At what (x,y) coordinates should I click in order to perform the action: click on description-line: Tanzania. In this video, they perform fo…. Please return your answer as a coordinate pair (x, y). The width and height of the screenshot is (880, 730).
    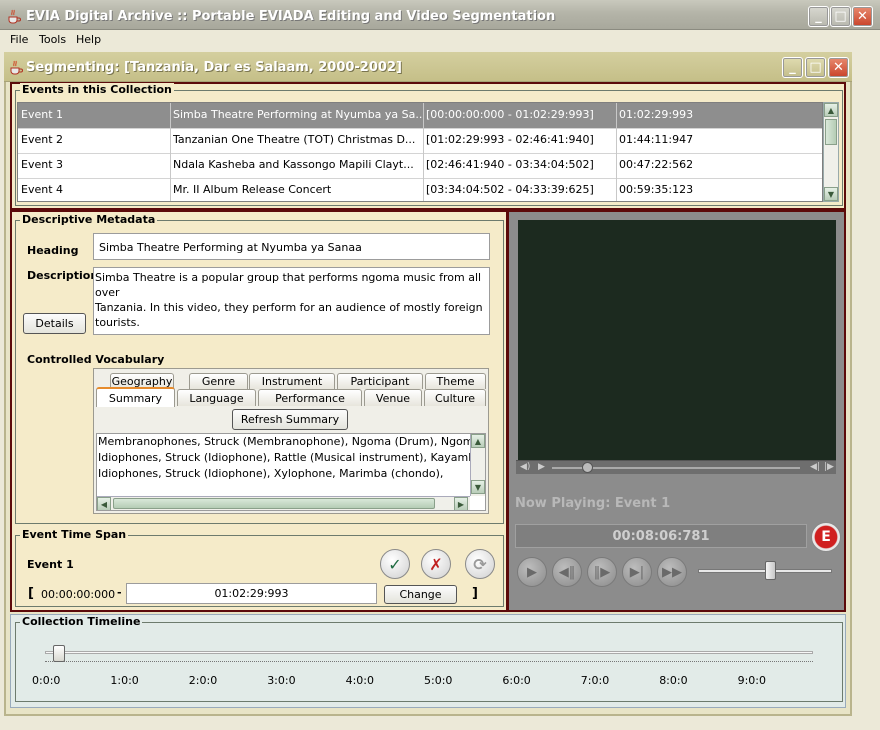
    Looking at the image, I should click on (289, 315).